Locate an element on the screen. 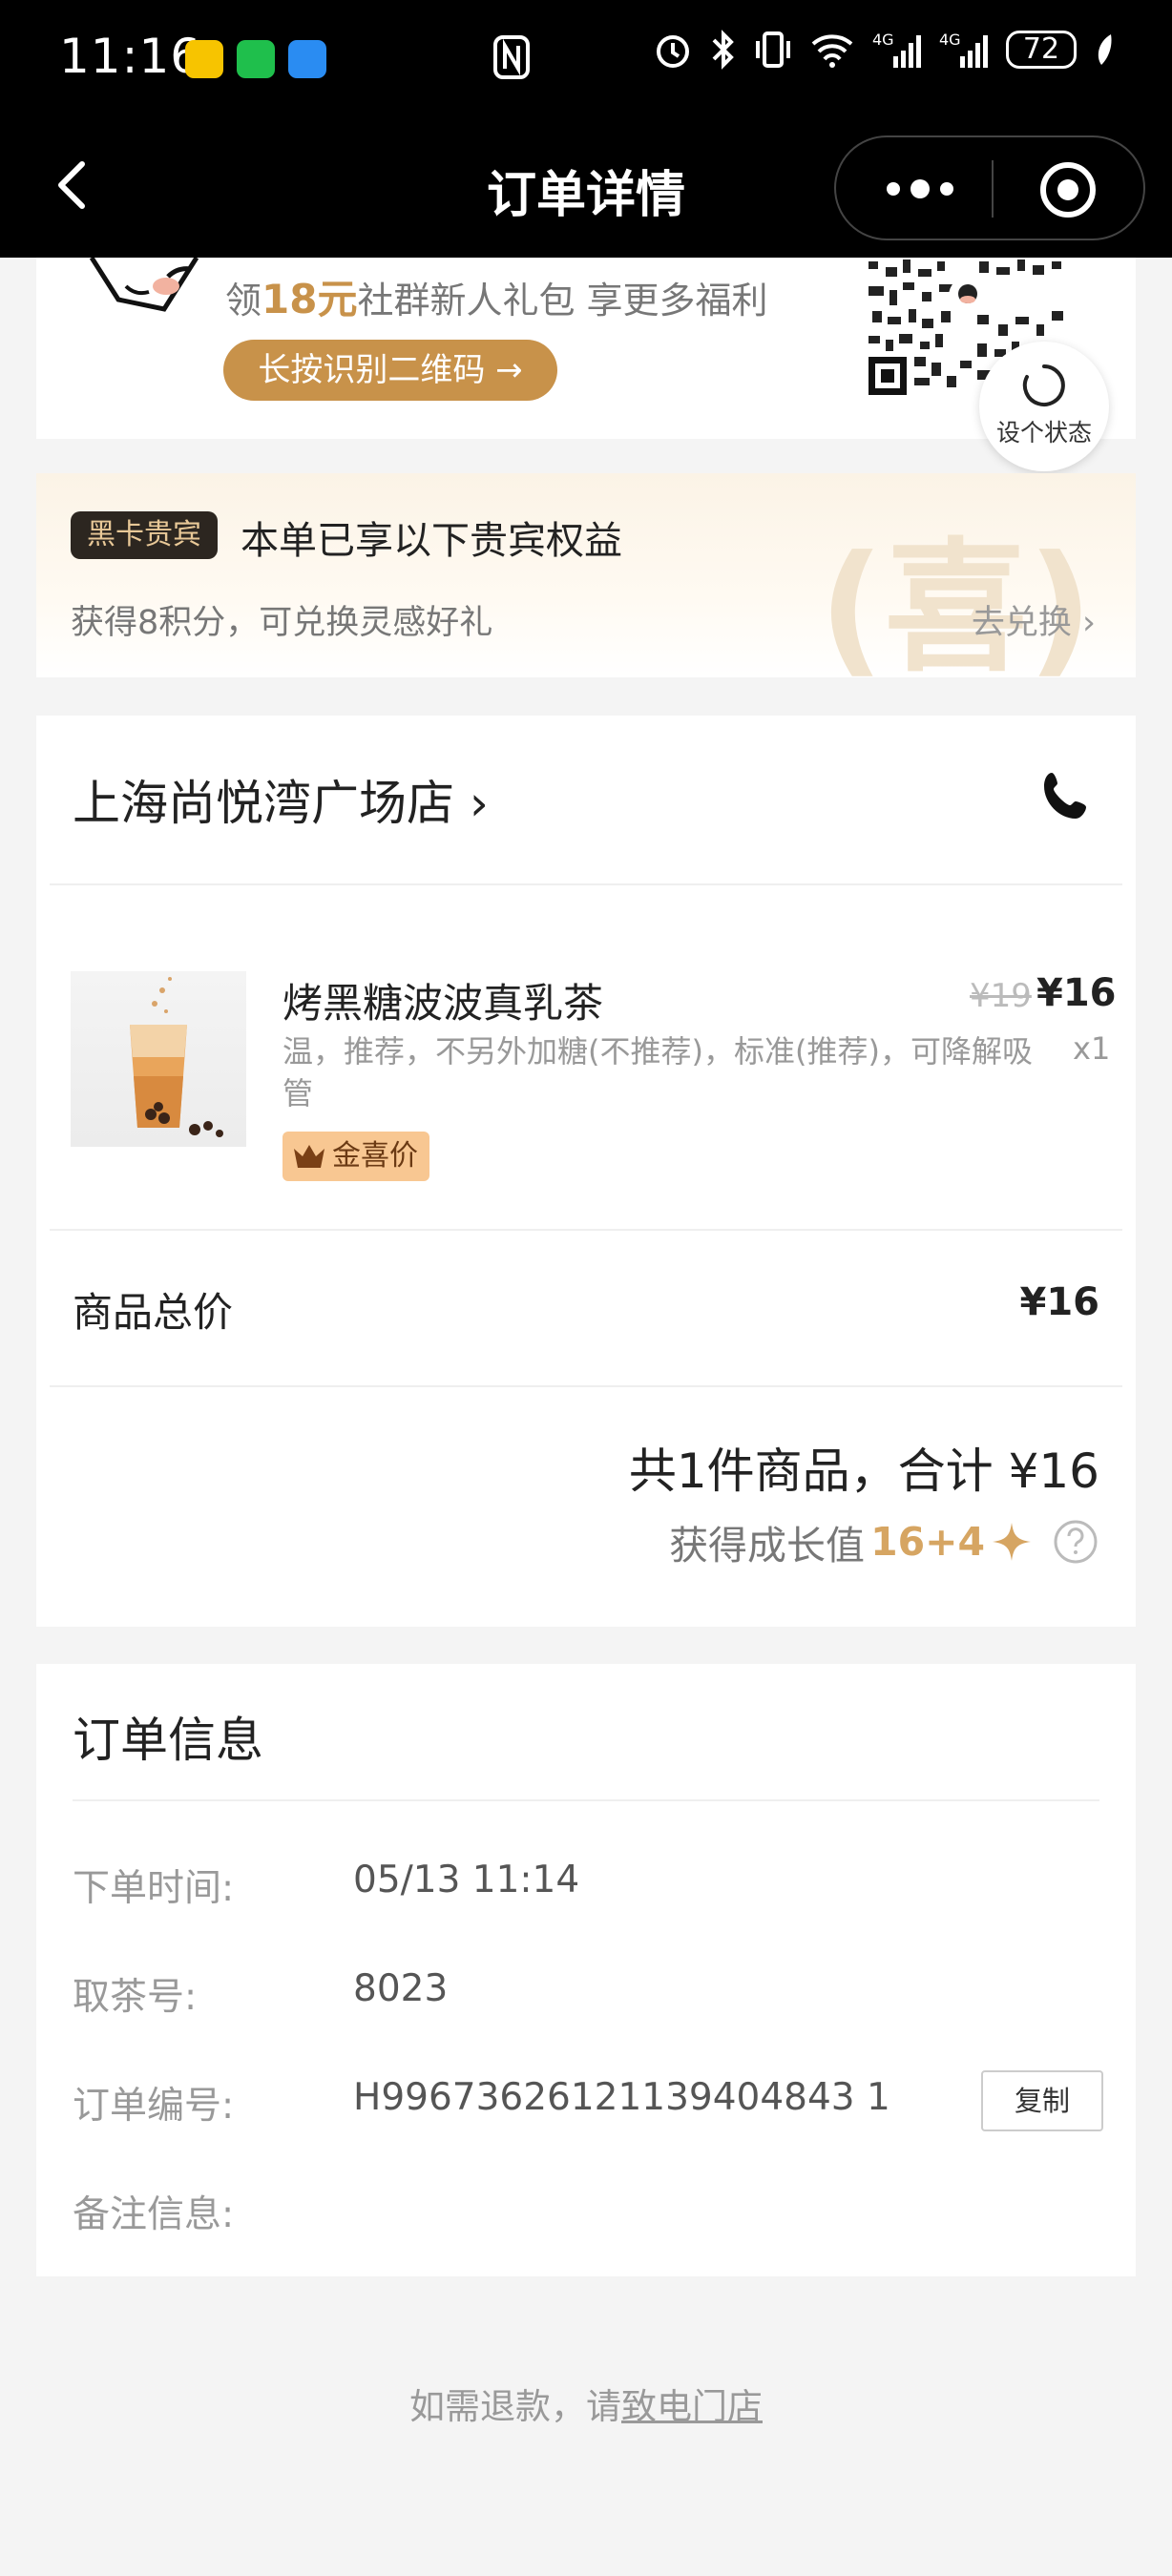 The image size is (1172, 2576). order-info-title: 订单信息 is located at coordinates (168, 1740).